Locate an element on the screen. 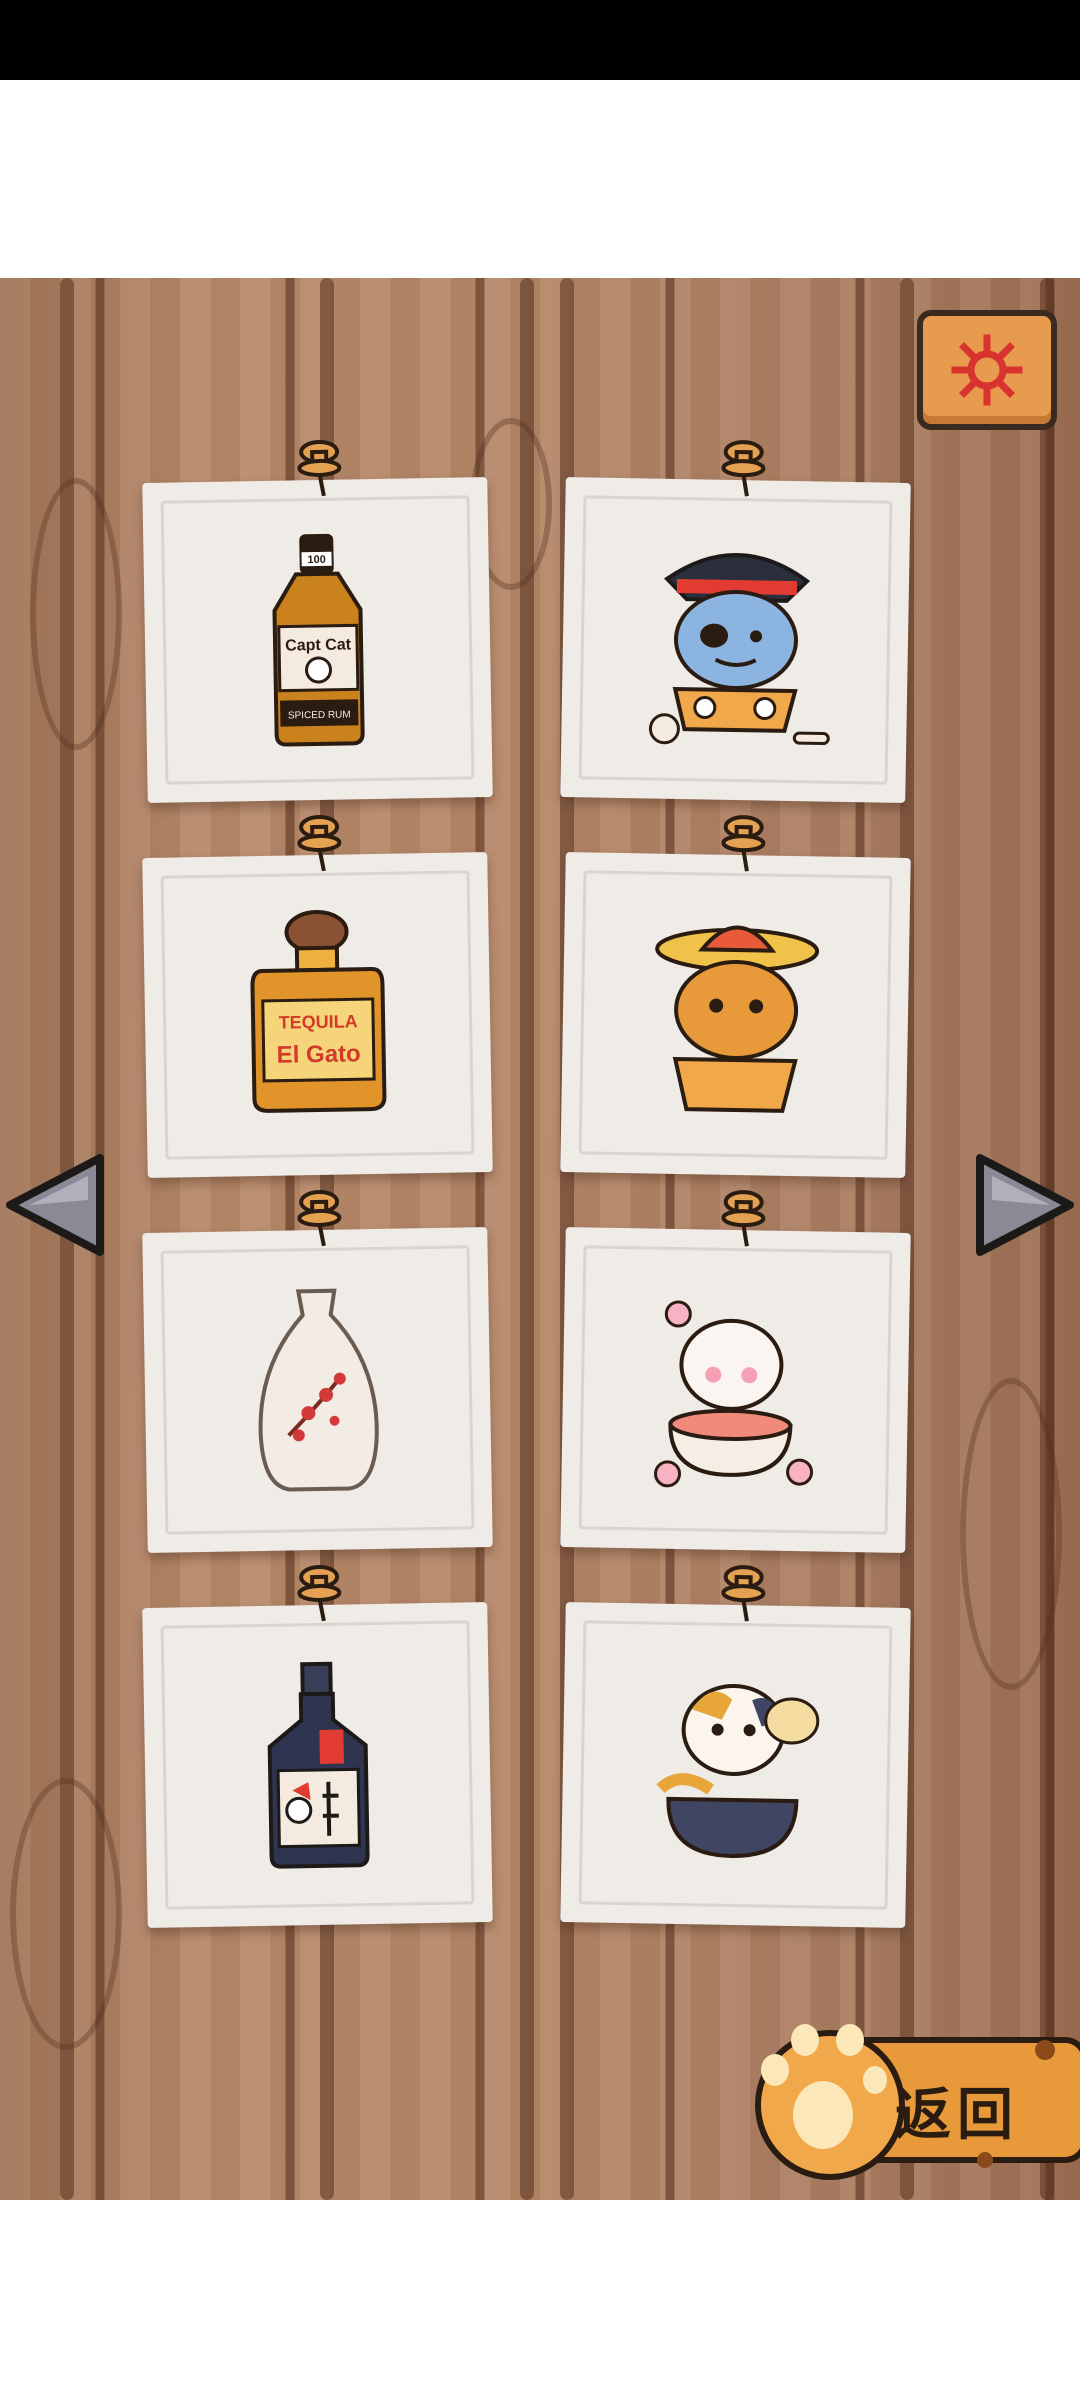  card-capt-cat-rum: 100 Capt Cat SPICED RUM is located at coordinates (317, 621).